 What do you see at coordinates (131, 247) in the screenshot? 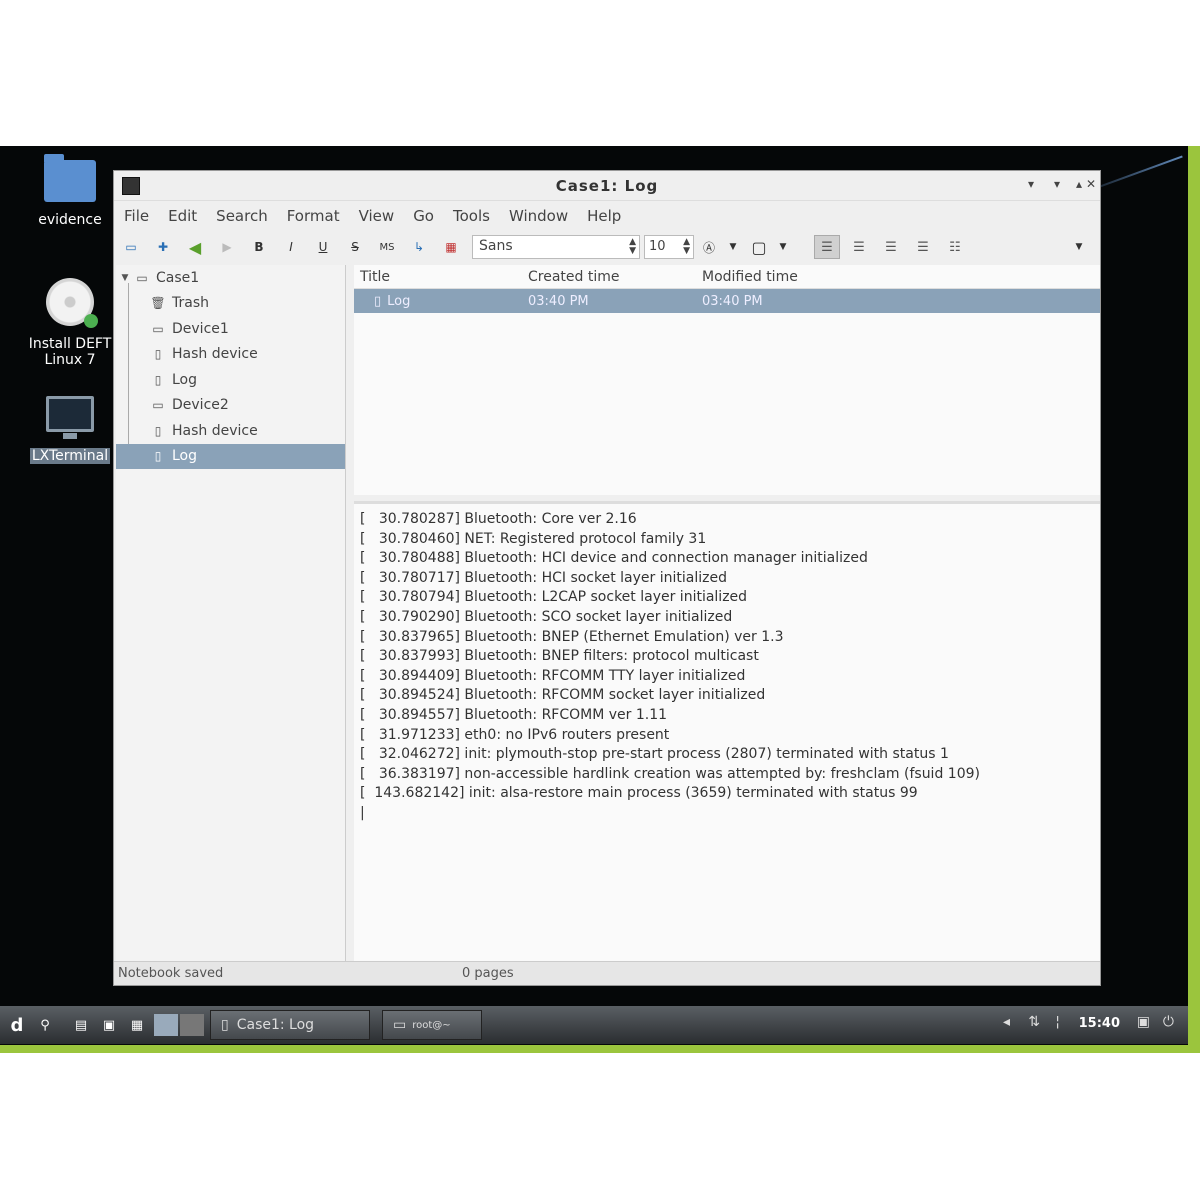
I see `new-folder-icon: ▭` at bounding box center [131, 247].